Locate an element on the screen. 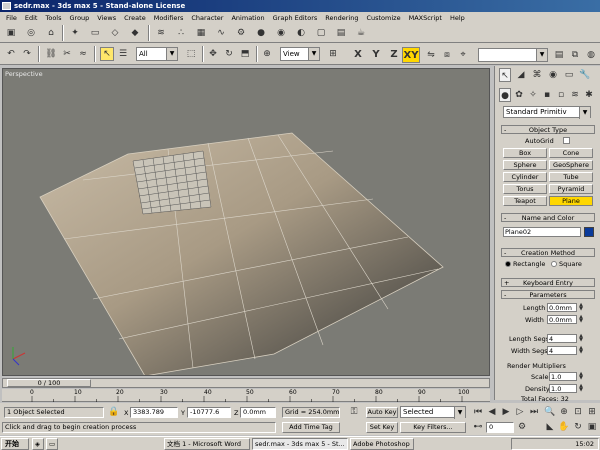 This screenshot has height=450, width=600. auto-key-button: Auto Key is located at coordinates (382, 412).